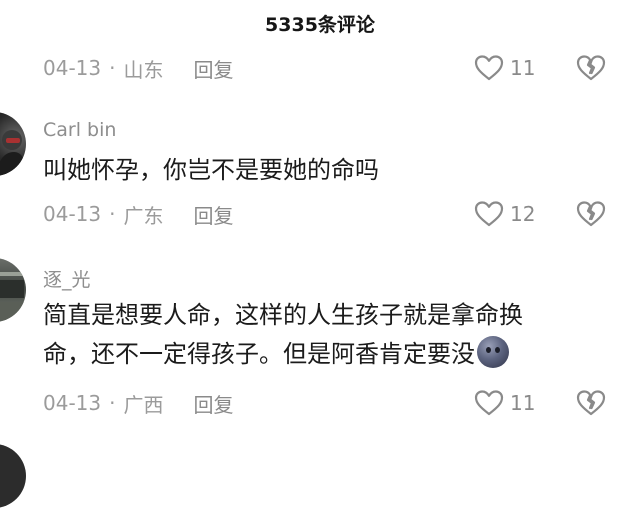  I want to click on comment-meta-row: 04-13 · 山东 回复, so click(138, 68).